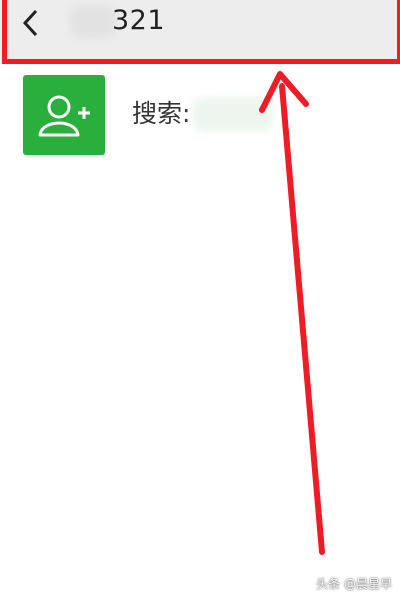 This screenshot has width=400, height=600. I want to click on back-button, so click(31, 23).